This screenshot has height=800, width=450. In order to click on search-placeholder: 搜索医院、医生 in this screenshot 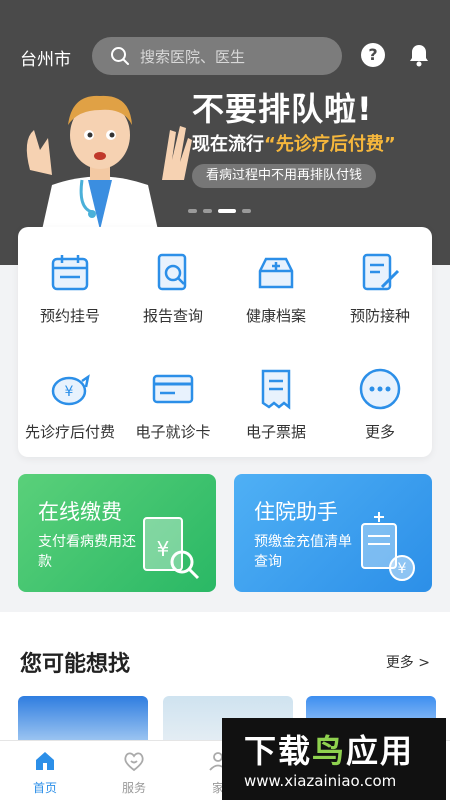, I will do `click(193, 56)`.